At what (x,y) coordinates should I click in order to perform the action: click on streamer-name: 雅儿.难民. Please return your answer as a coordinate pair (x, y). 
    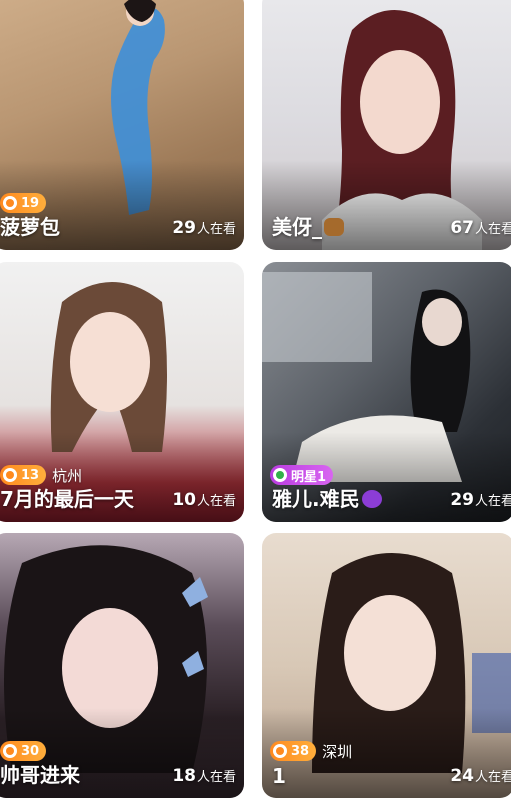
    Looking at the image, I should click on (327, 497).